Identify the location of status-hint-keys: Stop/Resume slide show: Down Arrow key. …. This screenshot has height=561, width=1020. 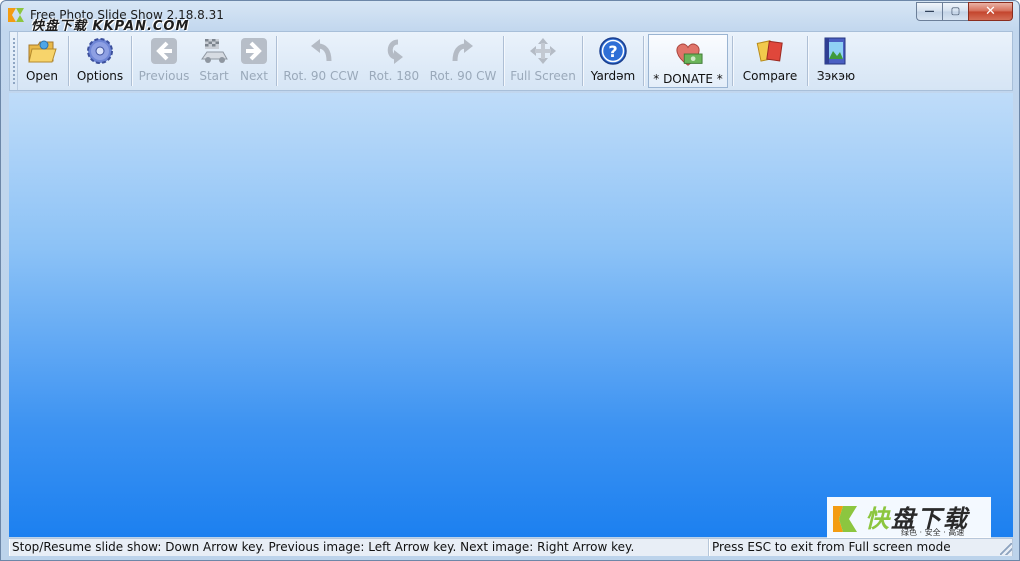
(359, 547).